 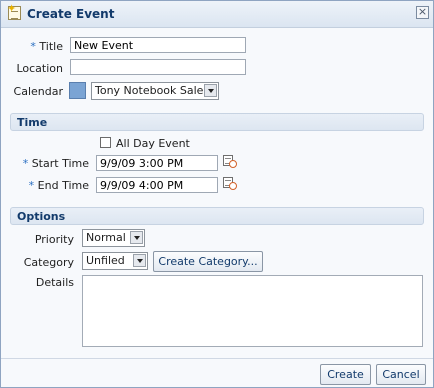 What do you see at coordinates (58, 185) in the screenshot?
I see `end-time-label: * End Time` at bounding box center [58, 185].